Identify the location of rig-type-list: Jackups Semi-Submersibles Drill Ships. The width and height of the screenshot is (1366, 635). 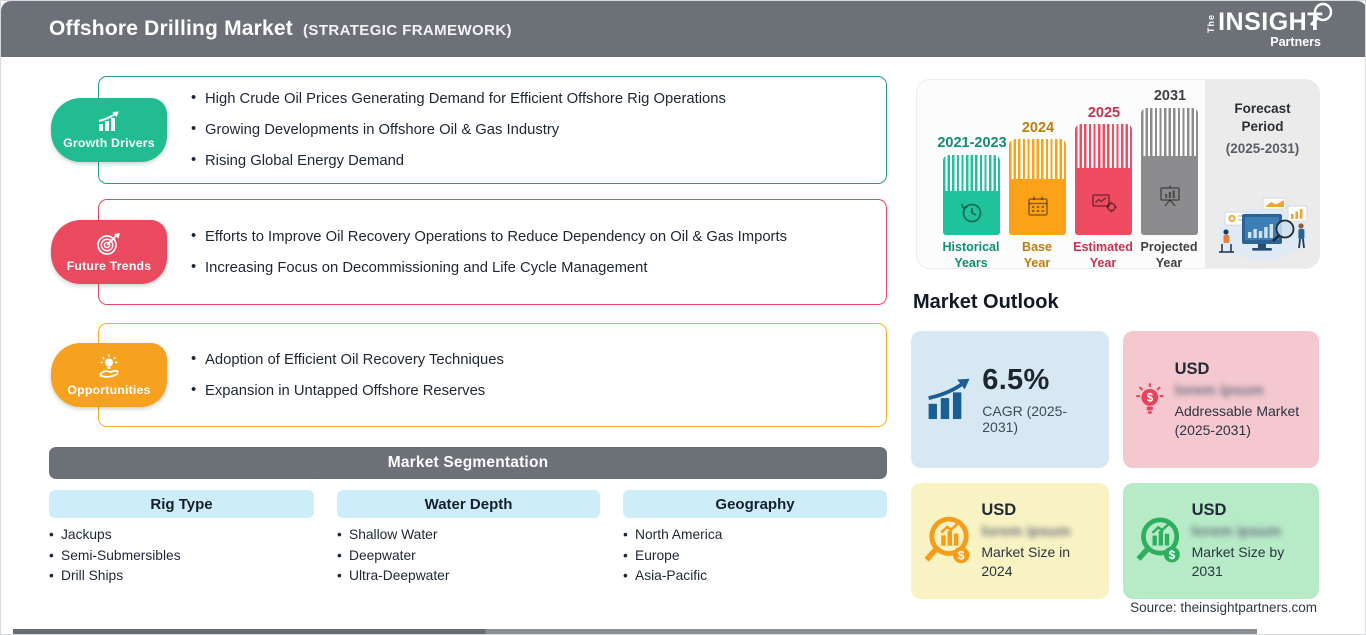
(115, 556).